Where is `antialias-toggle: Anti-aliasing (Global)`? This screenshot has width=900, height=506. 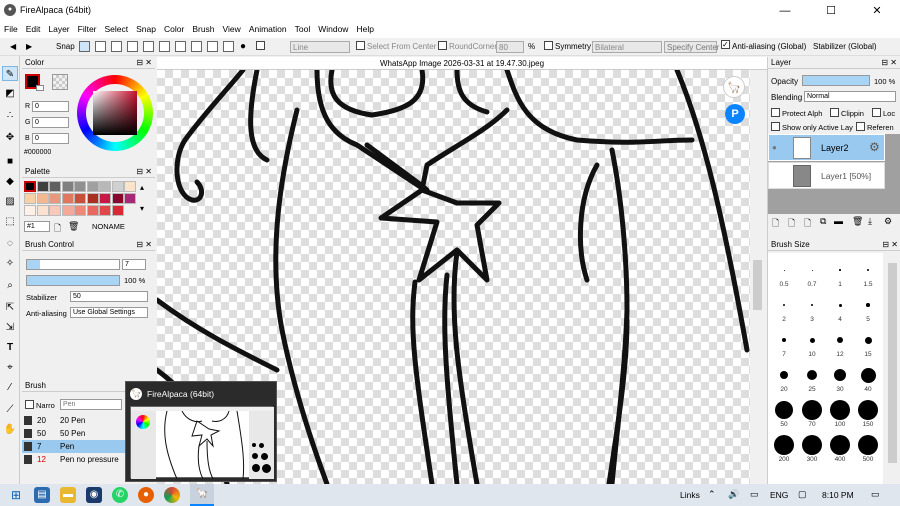
antialias-toggle: Anti-aliasing (Global) is located at coordinates (763, 47).